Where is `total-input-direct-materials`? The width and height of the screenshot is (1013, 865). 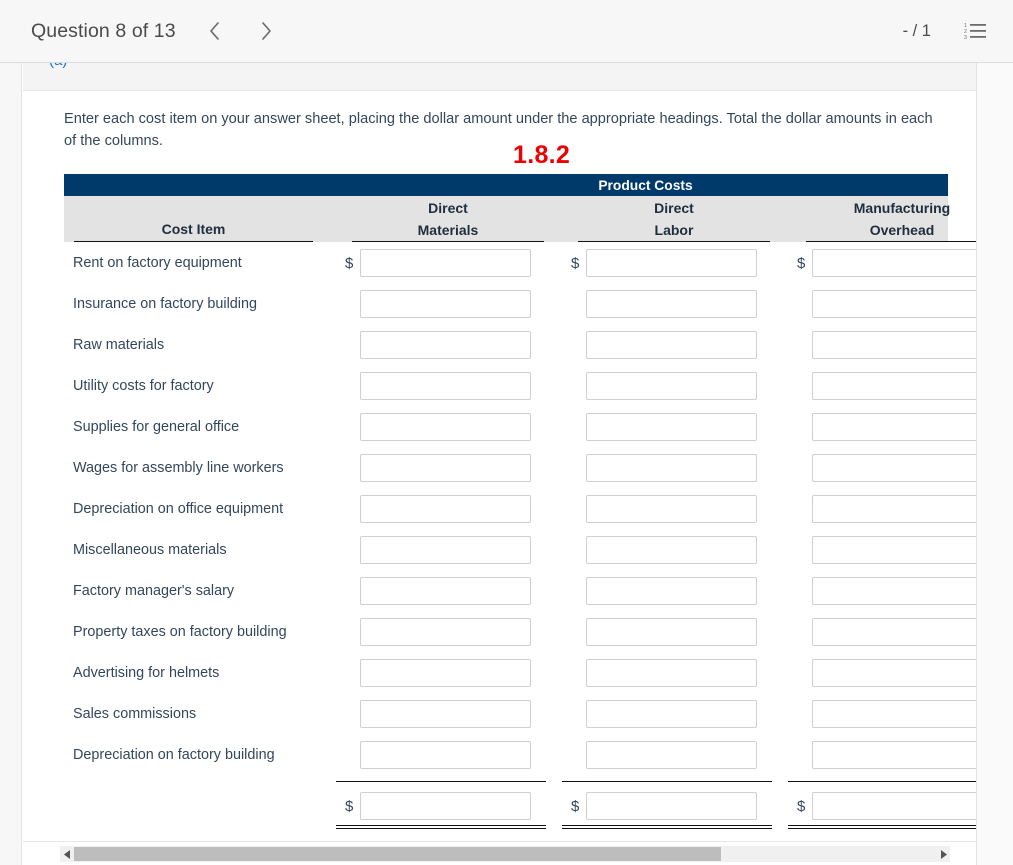 total-input-direct-materials is located at coordinates (445, 806).